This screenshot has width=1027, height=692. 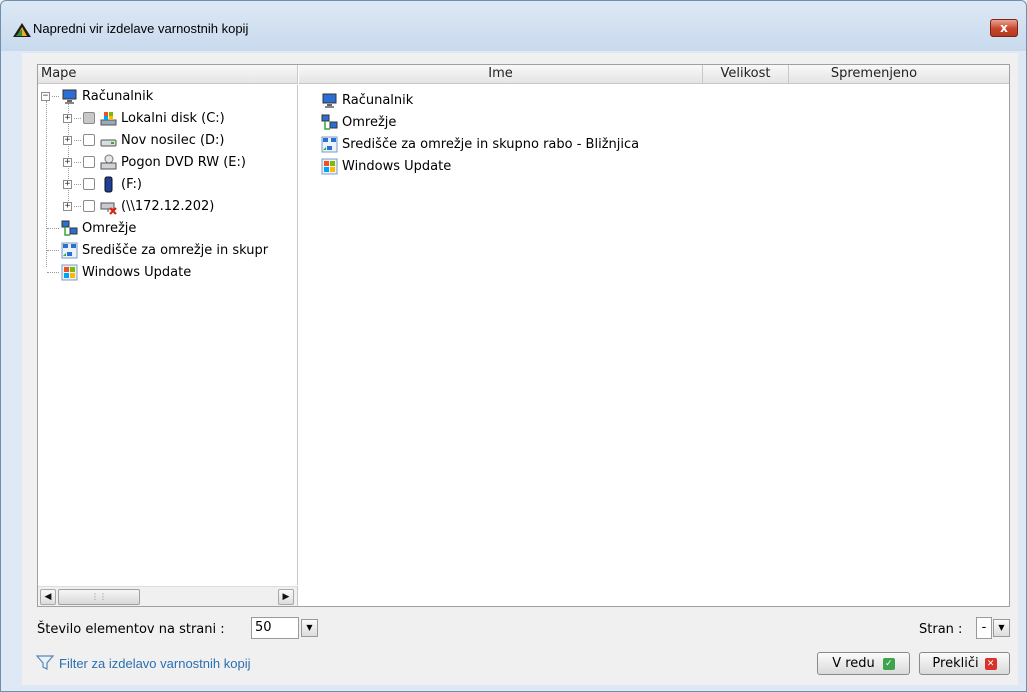 What do you see at coordinates (45, 96) in the screenshot?
I see `collapse-icon: −` at bounding box center [45, 96].